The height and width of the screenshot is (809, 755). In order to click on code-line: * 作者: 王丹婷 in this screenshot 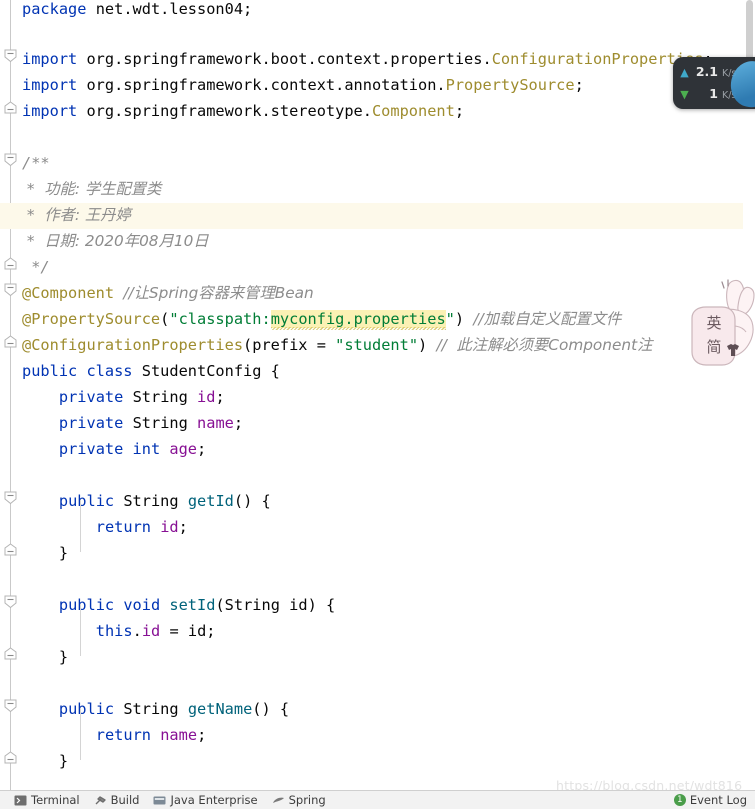, I will do `click(76, 216)`.